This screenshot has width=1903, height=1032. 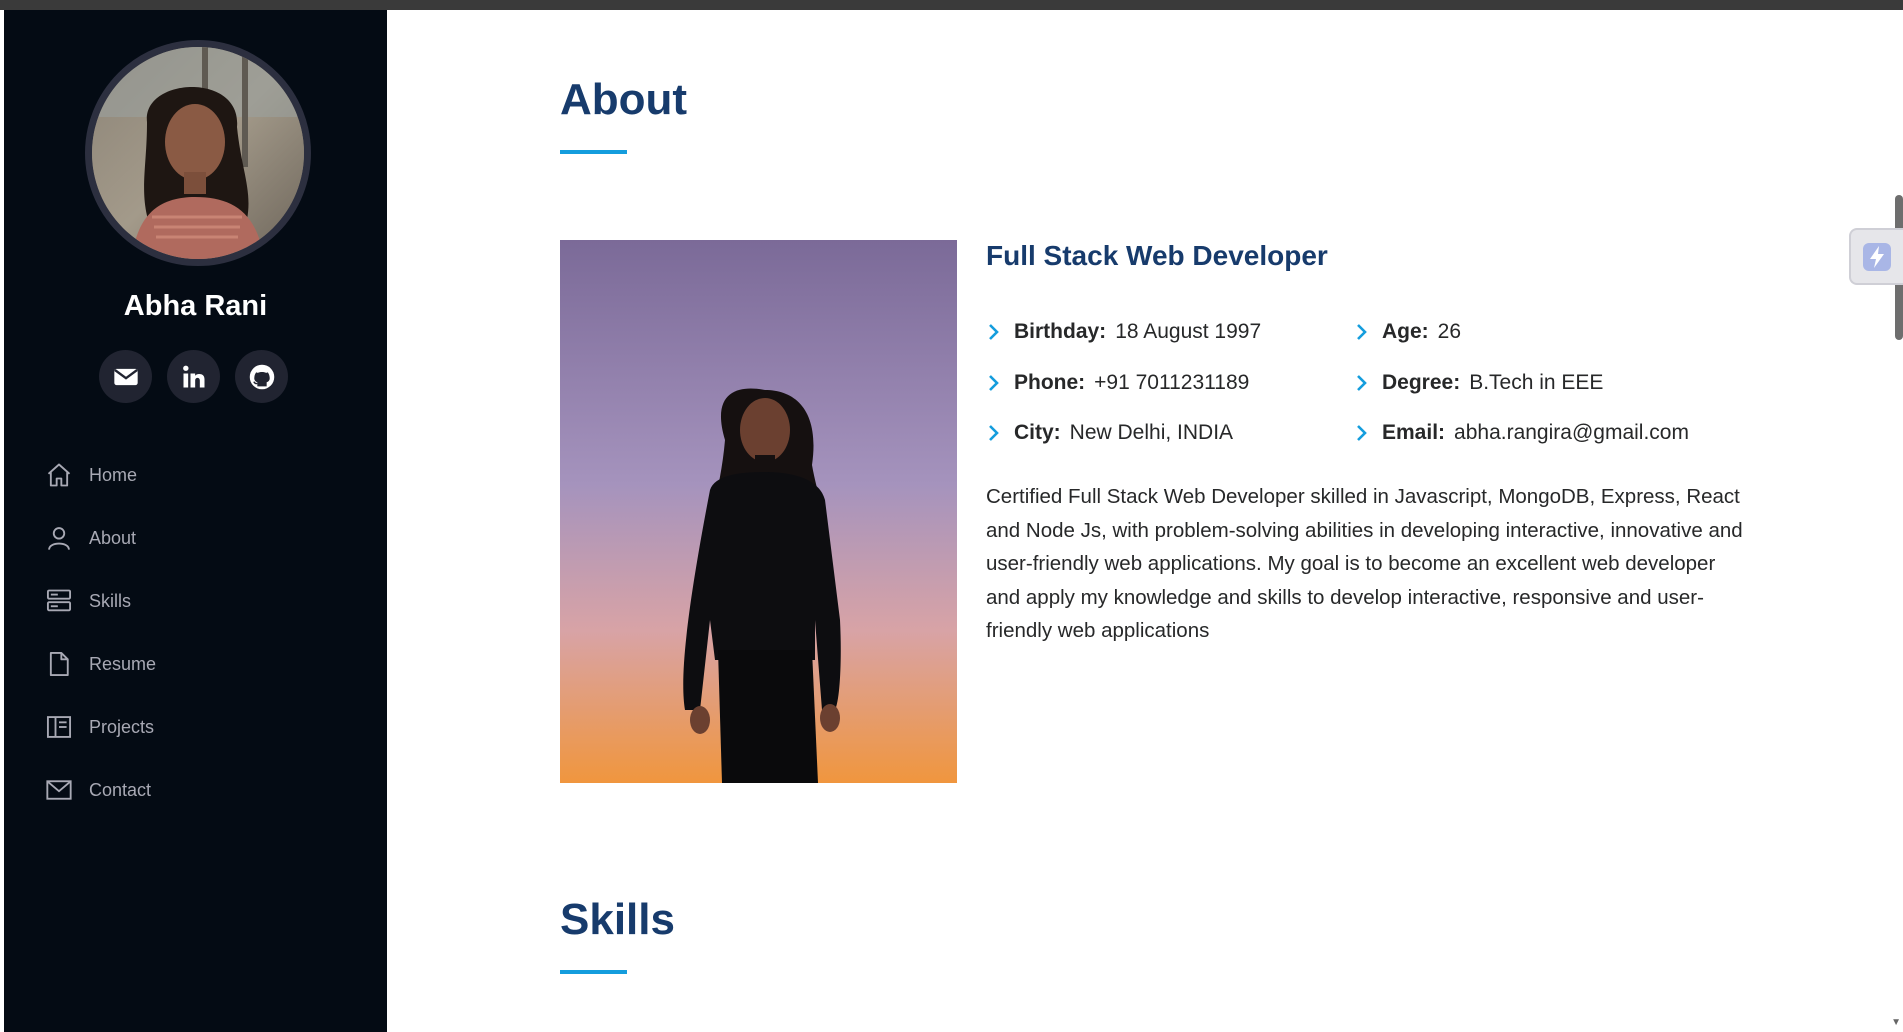 I want to click on detail-email: Email: abha.rangira@gmail.com, so click(x=1521, y=433).